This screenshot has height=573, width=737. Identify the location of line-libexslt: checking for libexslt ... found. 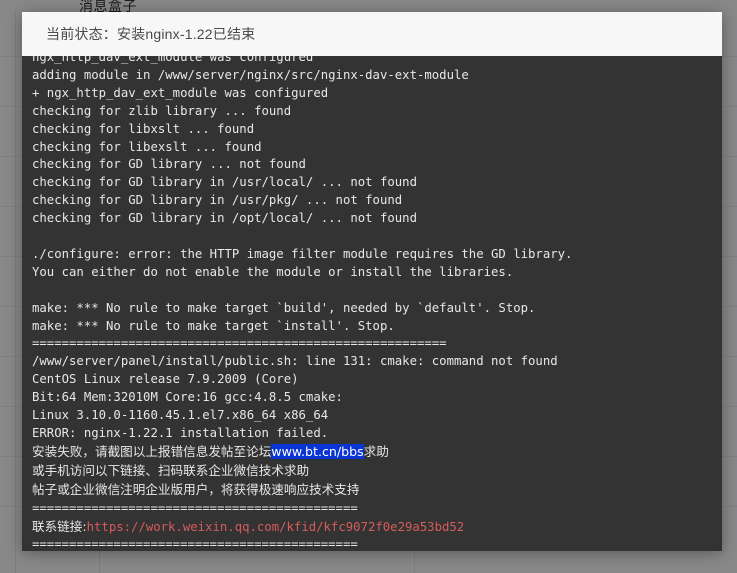
(147, 146).